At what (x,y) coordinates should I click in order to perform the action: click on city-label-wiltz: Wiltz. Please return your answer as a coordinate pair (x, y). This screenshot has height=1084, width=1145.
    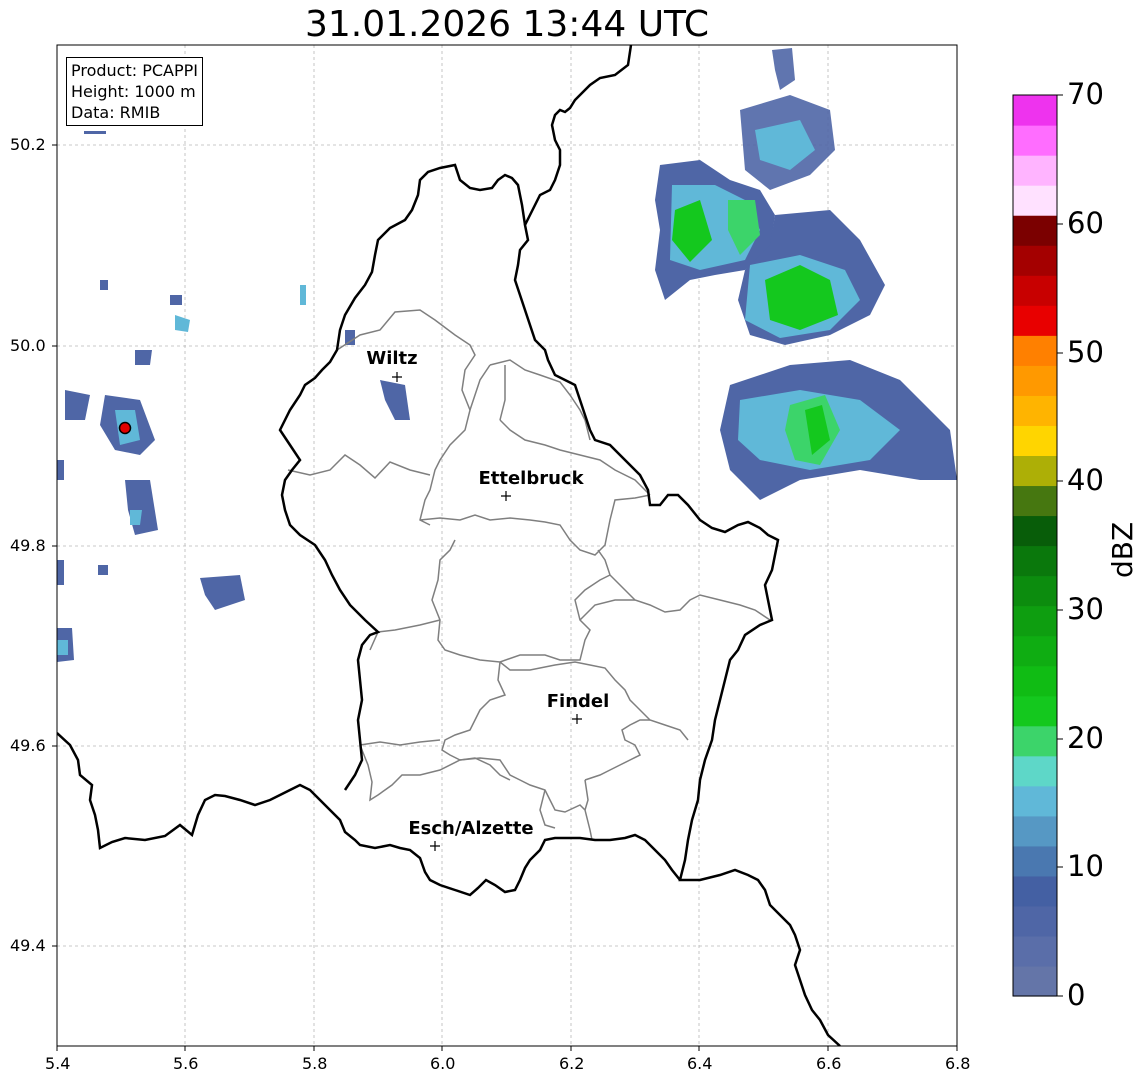
    Looking at the image, I should click on (392, 358).